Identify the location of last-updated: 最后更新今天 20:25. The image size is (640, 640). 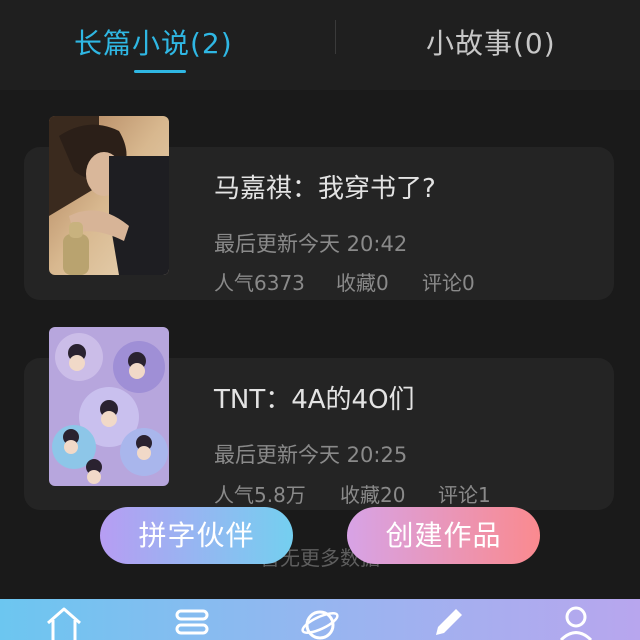
(311, 455).